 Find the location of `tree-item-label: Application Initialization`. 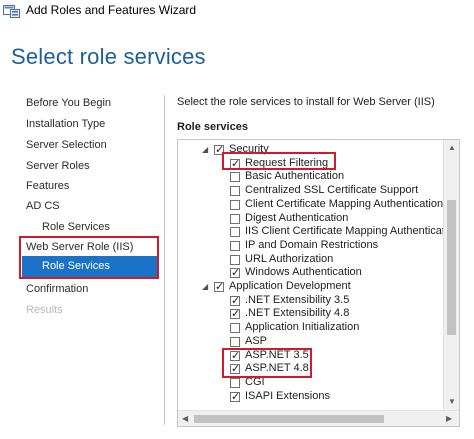

tree-item-label: Application Initialization is located at coordinates (302, 327).